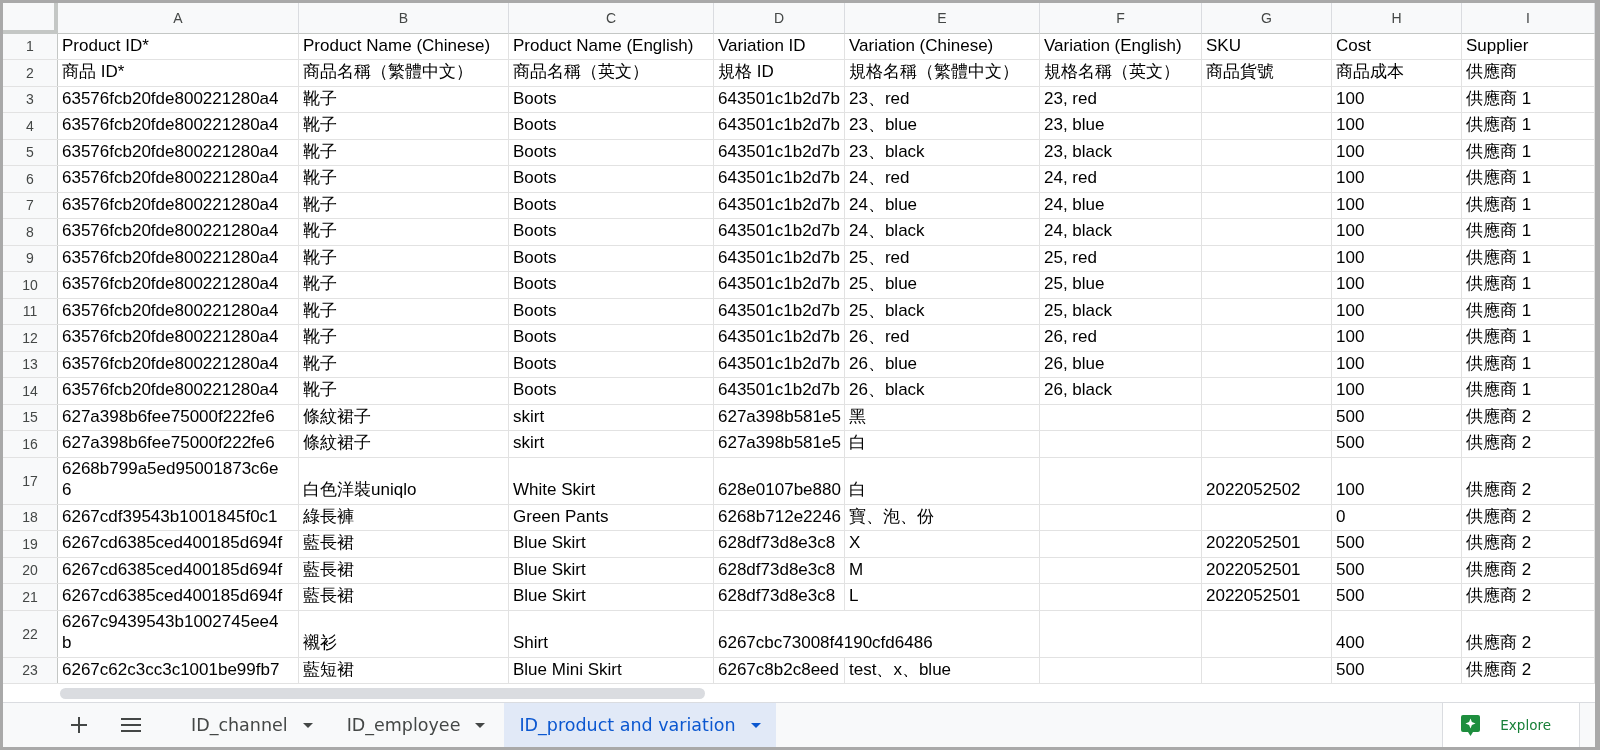 This screenshot has width=1600, height=750. I want to click on table-cell-text: 藍長裙, so click(328, 569).